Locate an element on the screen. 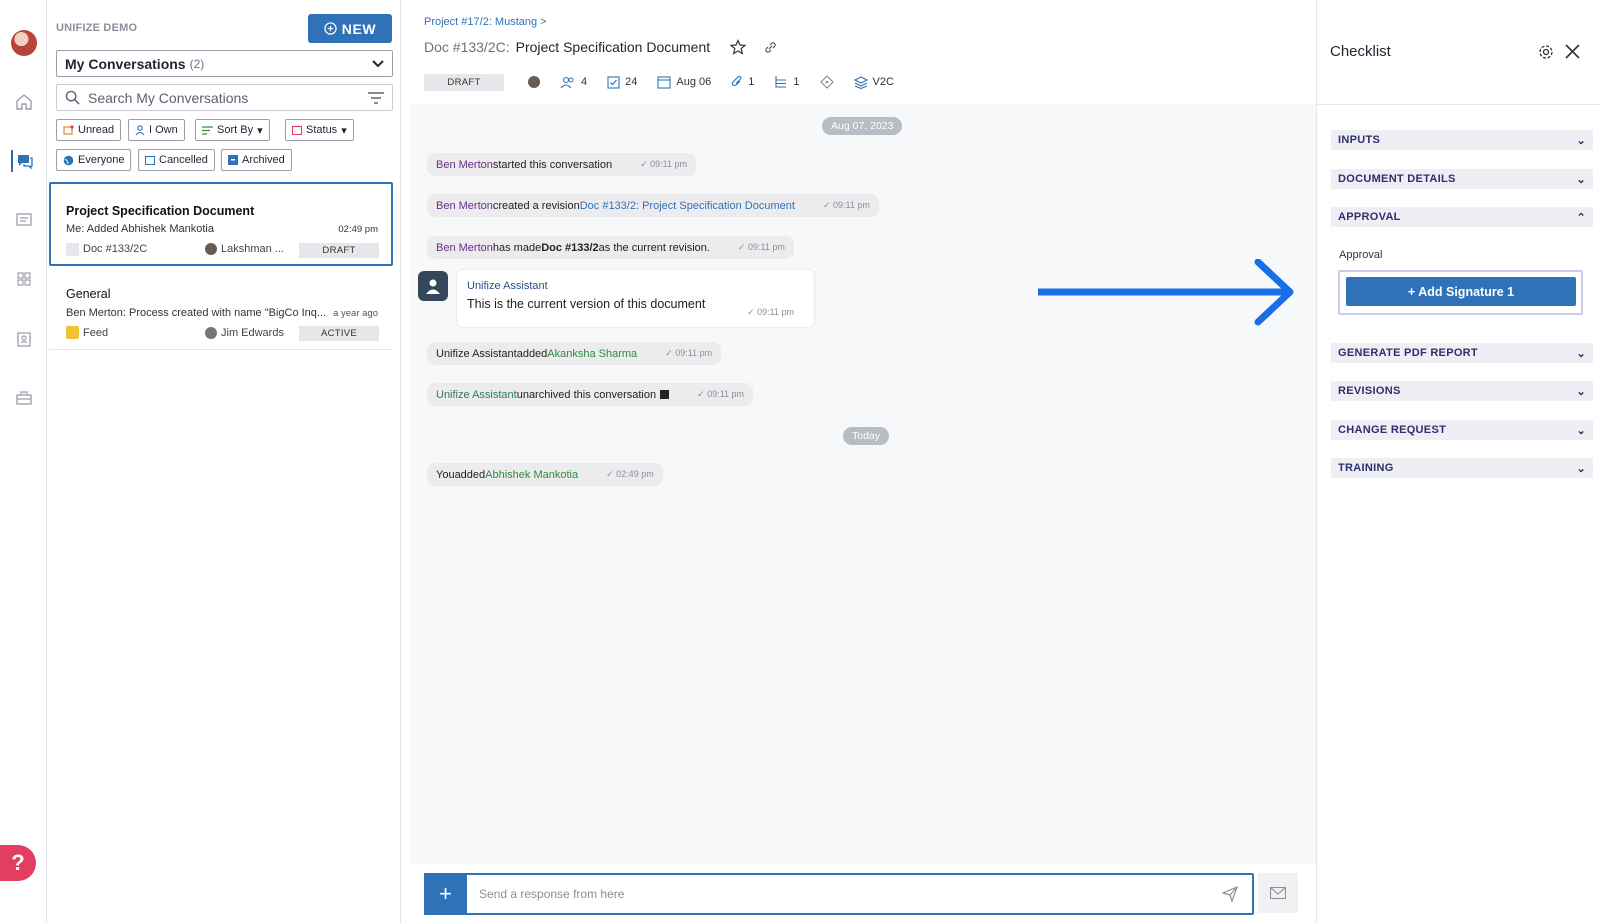 This screenshot has width=1600, height=923. approval-field-label: Approval is located at coordinates (1361, 255).